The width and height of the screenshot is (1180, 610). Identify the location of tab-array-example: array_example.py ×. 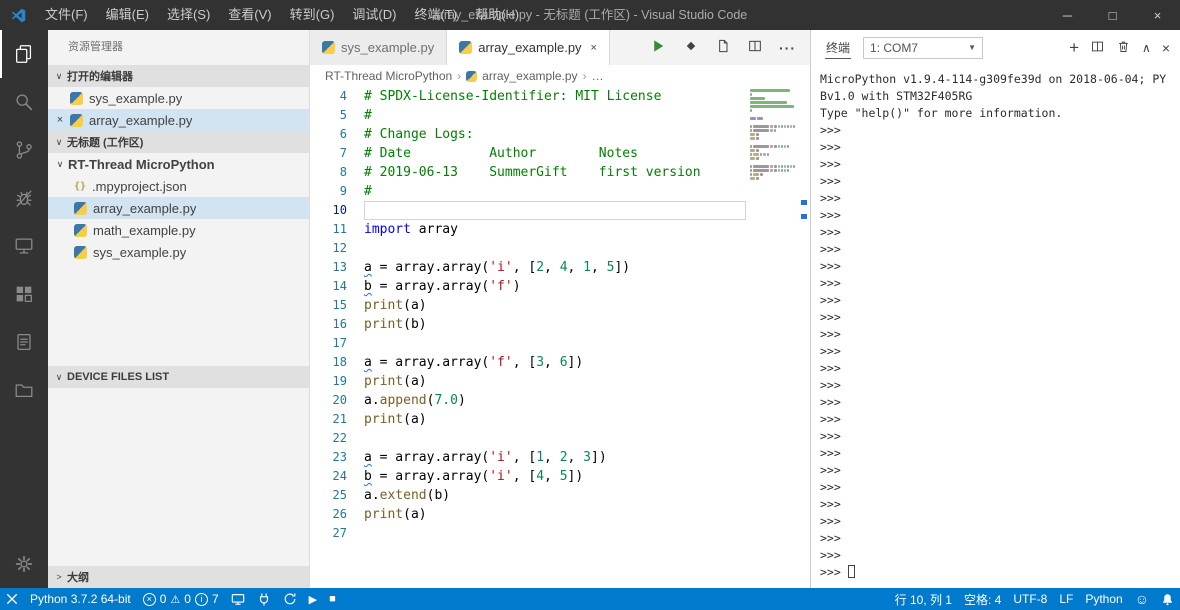
(528, 47).